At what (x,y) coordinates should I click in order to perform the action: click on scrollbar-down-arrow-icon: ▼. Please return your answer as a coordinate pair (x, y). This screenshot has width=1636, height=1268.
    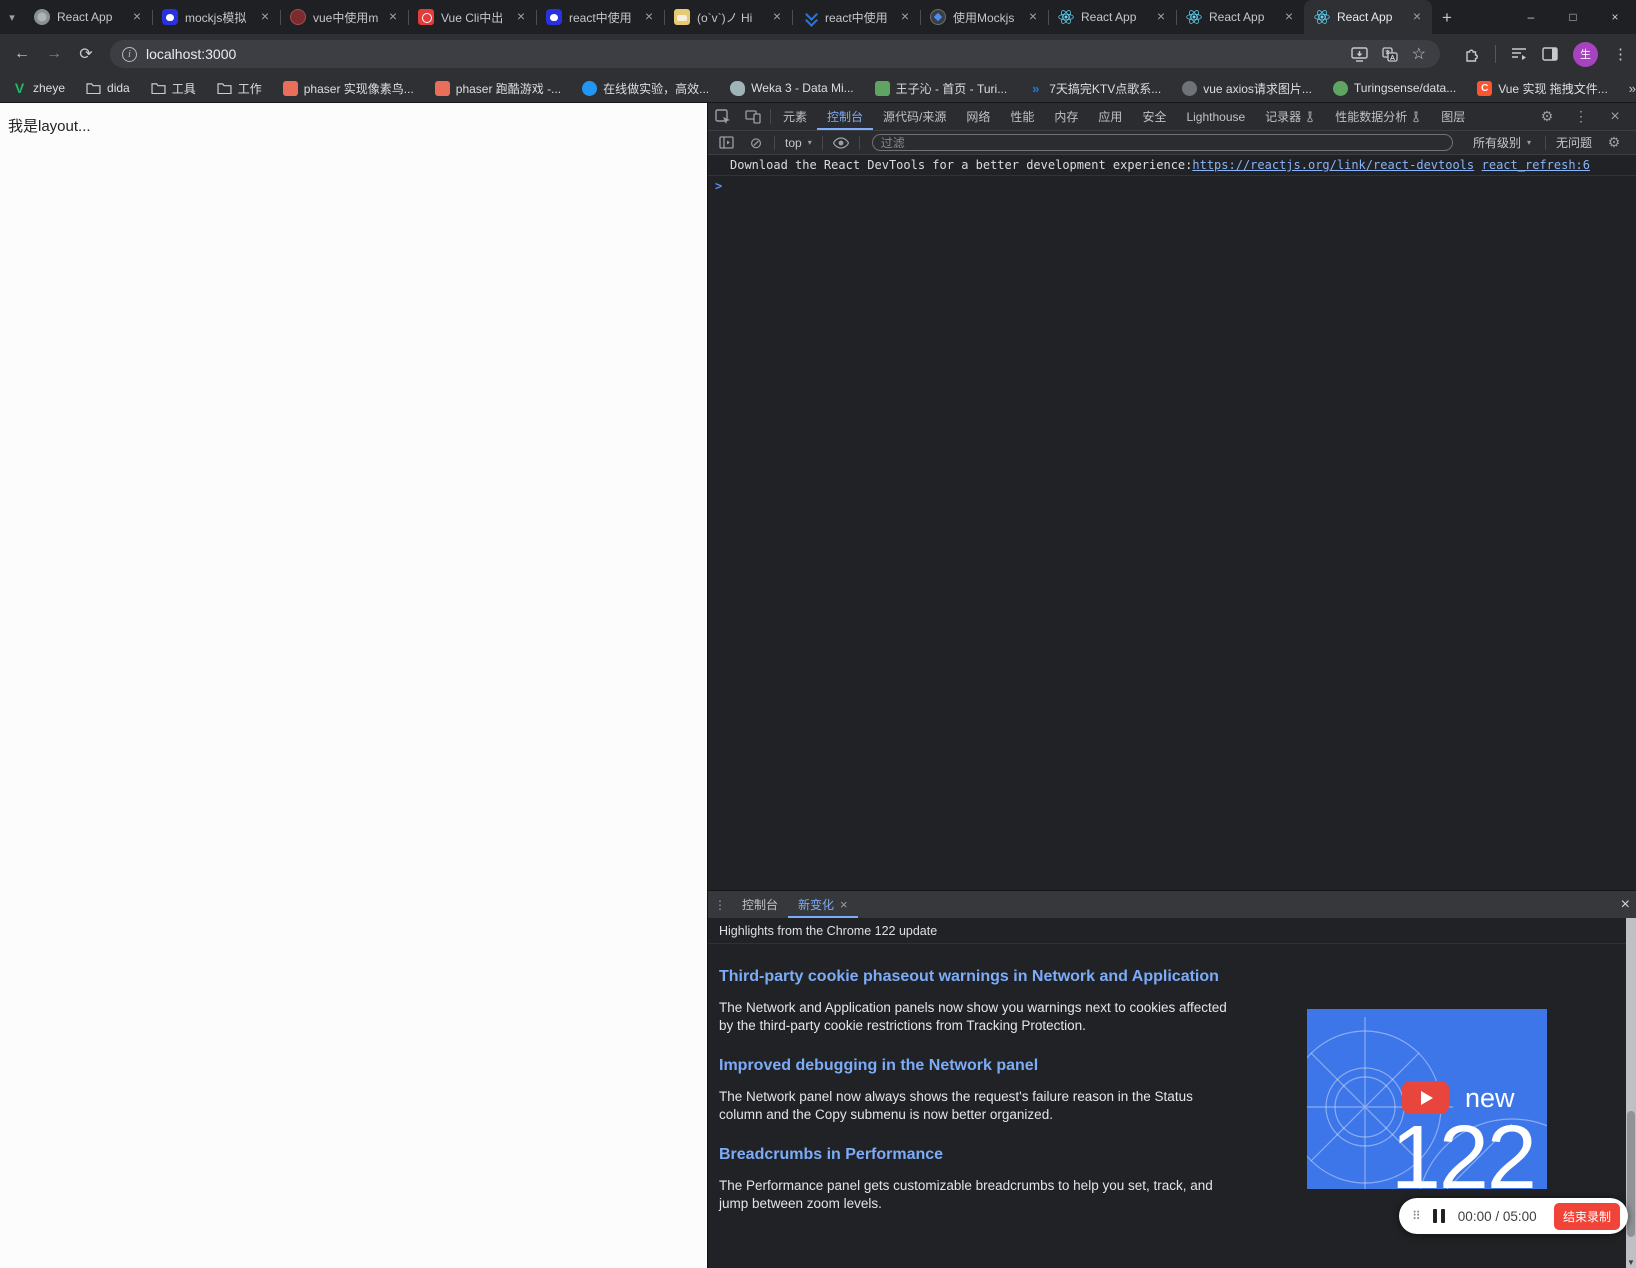
    Looking at the image, I should click on (1631, 1262).